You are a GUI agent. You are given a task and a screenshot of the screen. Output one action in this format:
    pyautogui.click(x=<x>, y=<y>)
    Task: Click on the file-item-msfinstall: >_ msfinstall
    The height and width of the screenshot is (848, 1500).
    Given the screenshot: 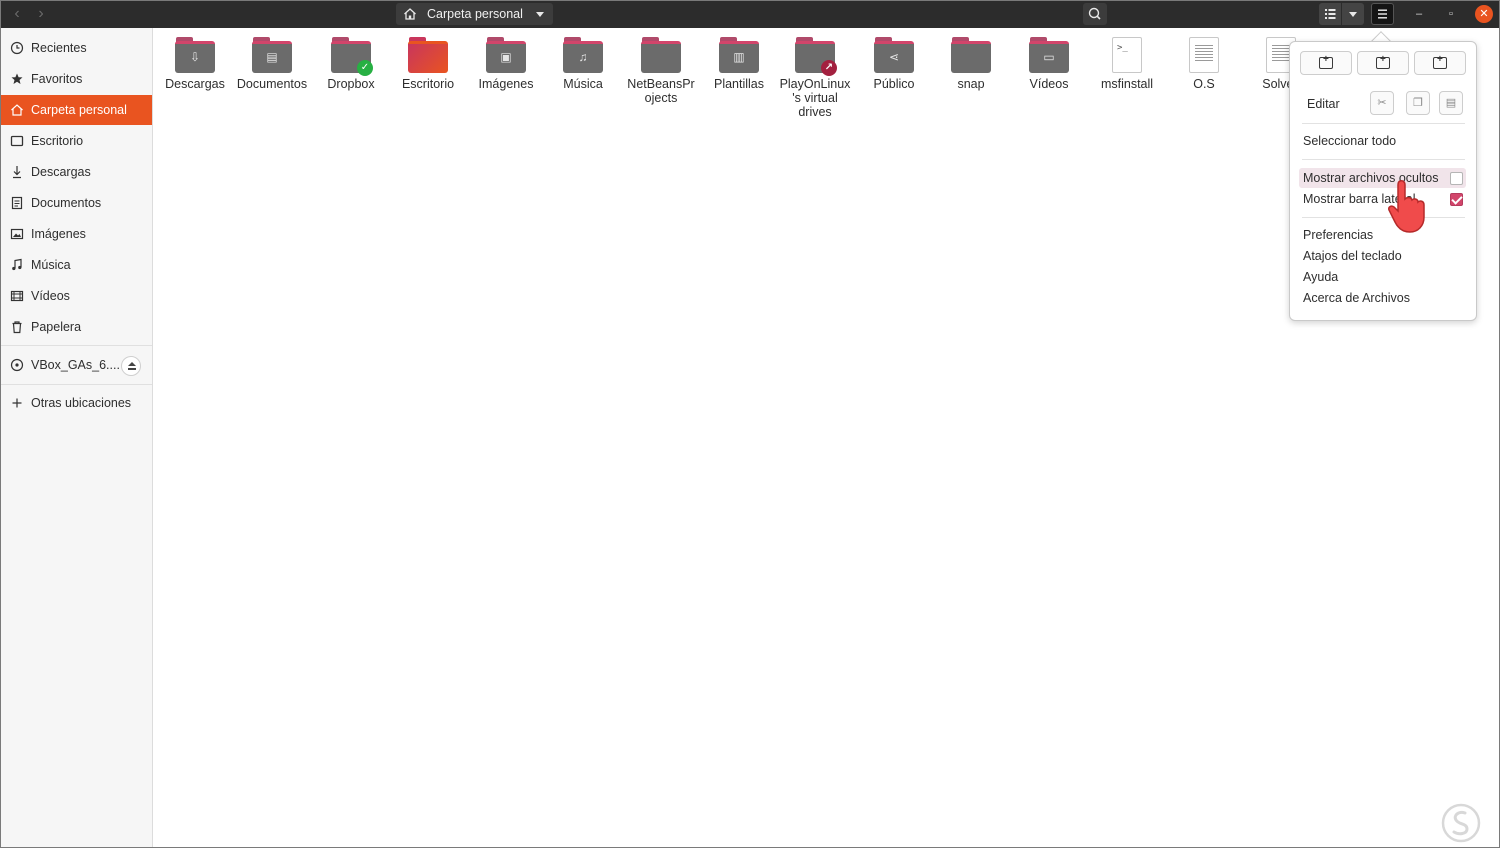 What is the action you would take?
    pyautogui.click(x=1127, y=64)
    